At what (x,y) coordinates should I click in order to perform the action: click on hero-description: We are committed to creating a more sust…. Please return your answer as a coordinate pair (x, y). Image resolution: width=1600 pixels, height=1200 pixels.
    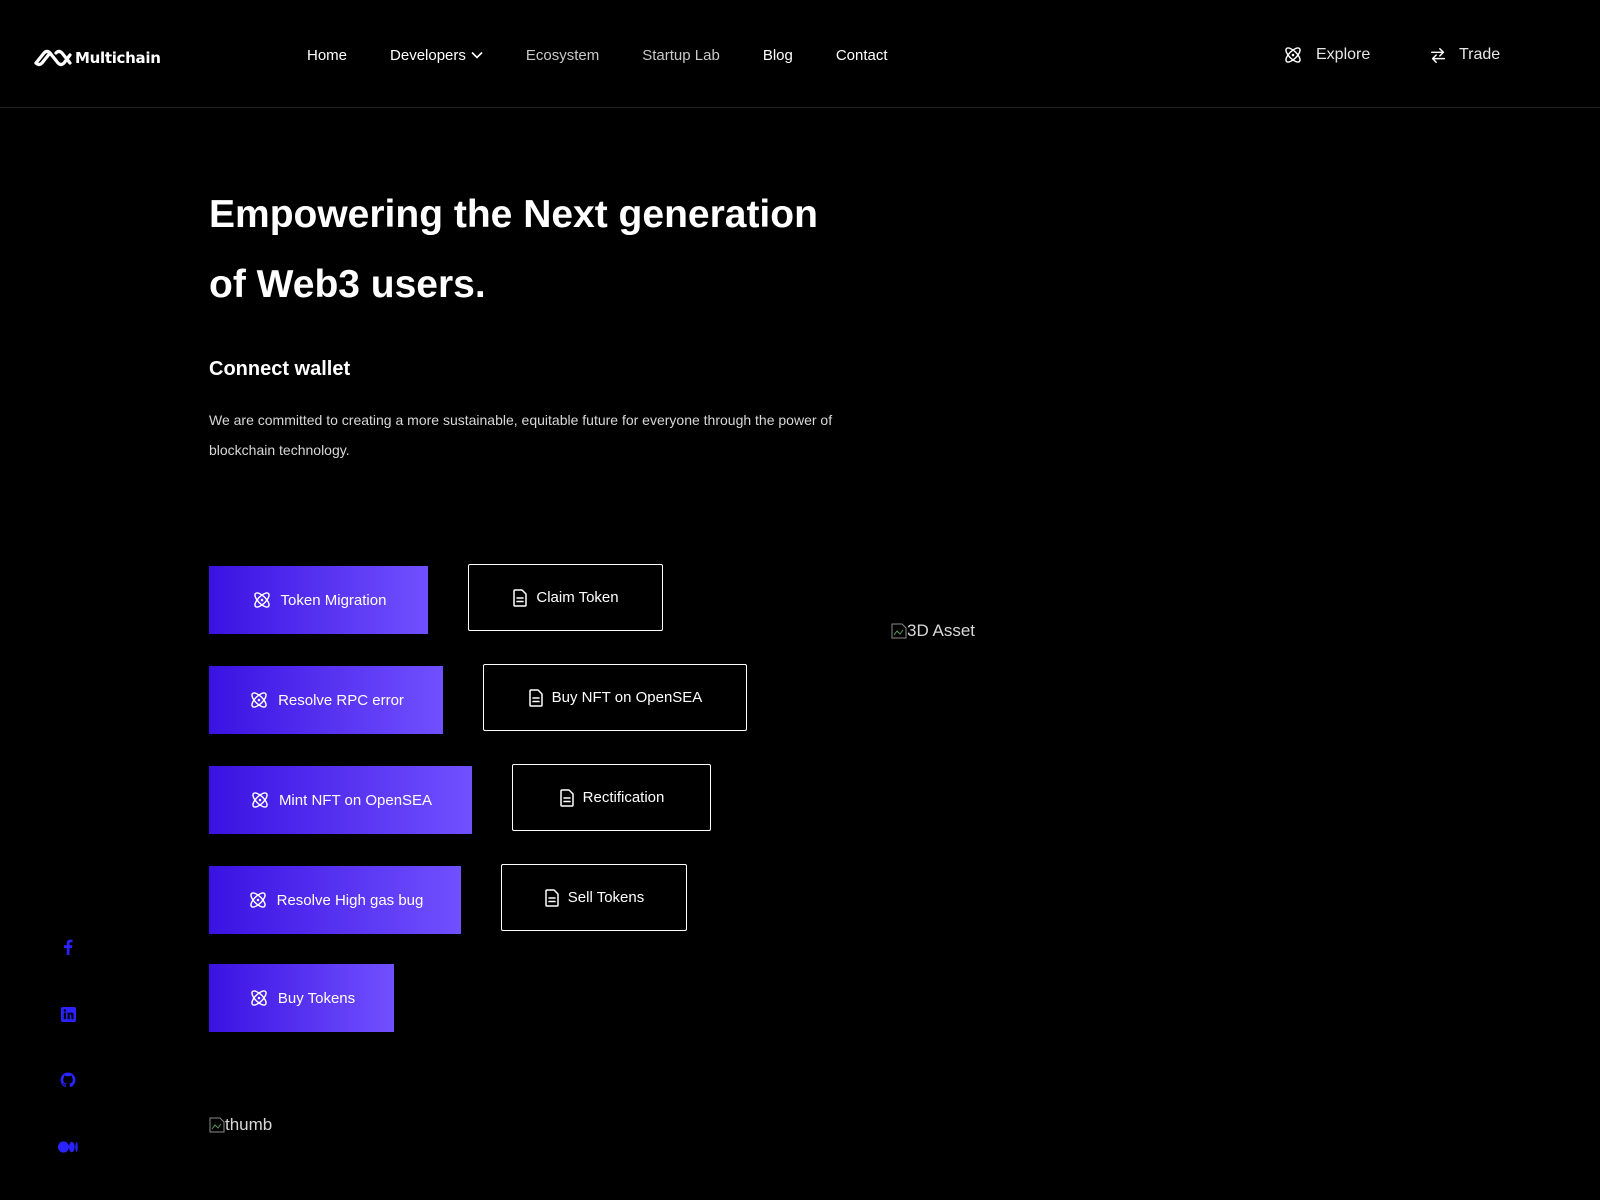
    Looking at the image, I should click on (521, 435).